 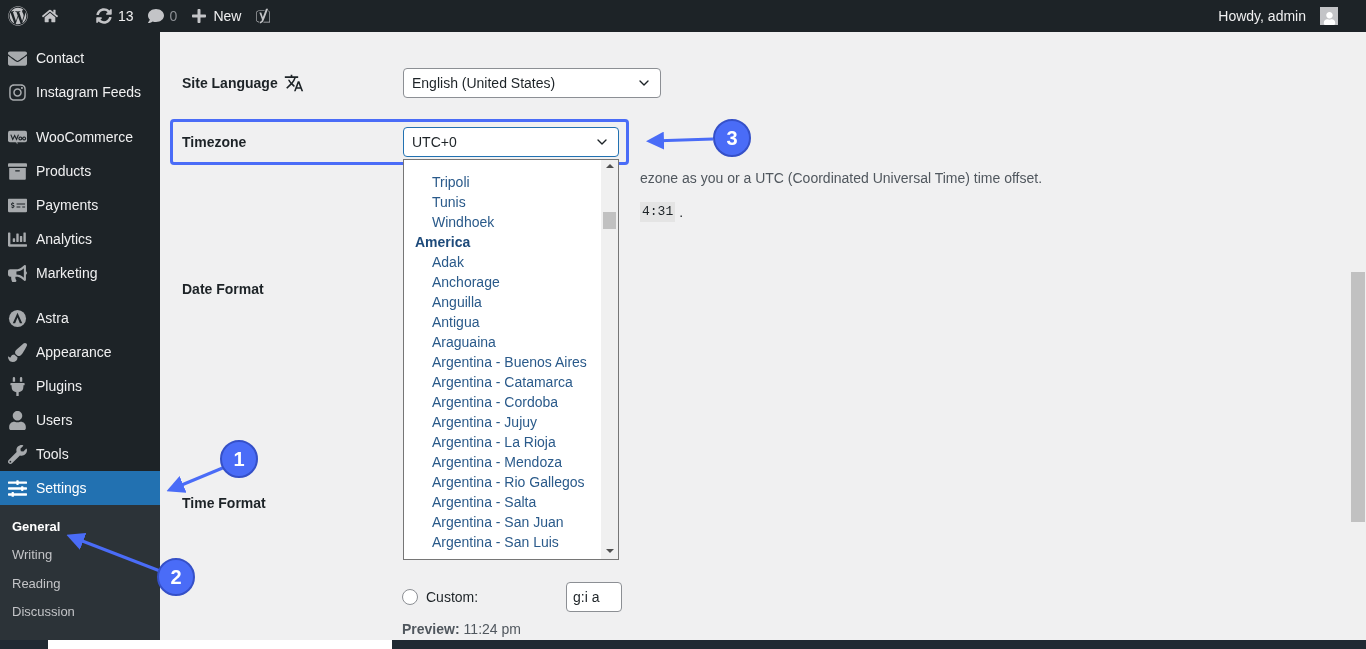 I want to click on dropdown-option: Argentina - Rio Gallegos, so click(x=502, y=482).